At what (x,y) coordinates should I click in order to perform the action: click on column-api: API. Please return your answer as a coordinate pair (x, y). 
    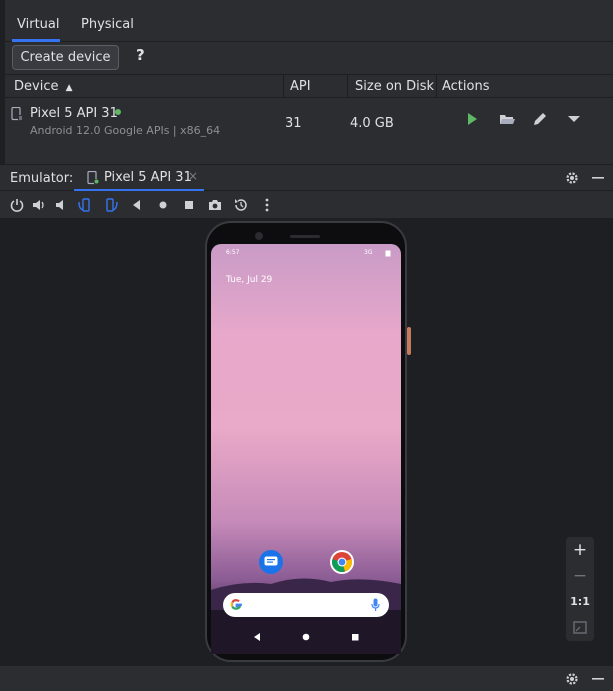
    Looking at the image, I should click on (300, 86).